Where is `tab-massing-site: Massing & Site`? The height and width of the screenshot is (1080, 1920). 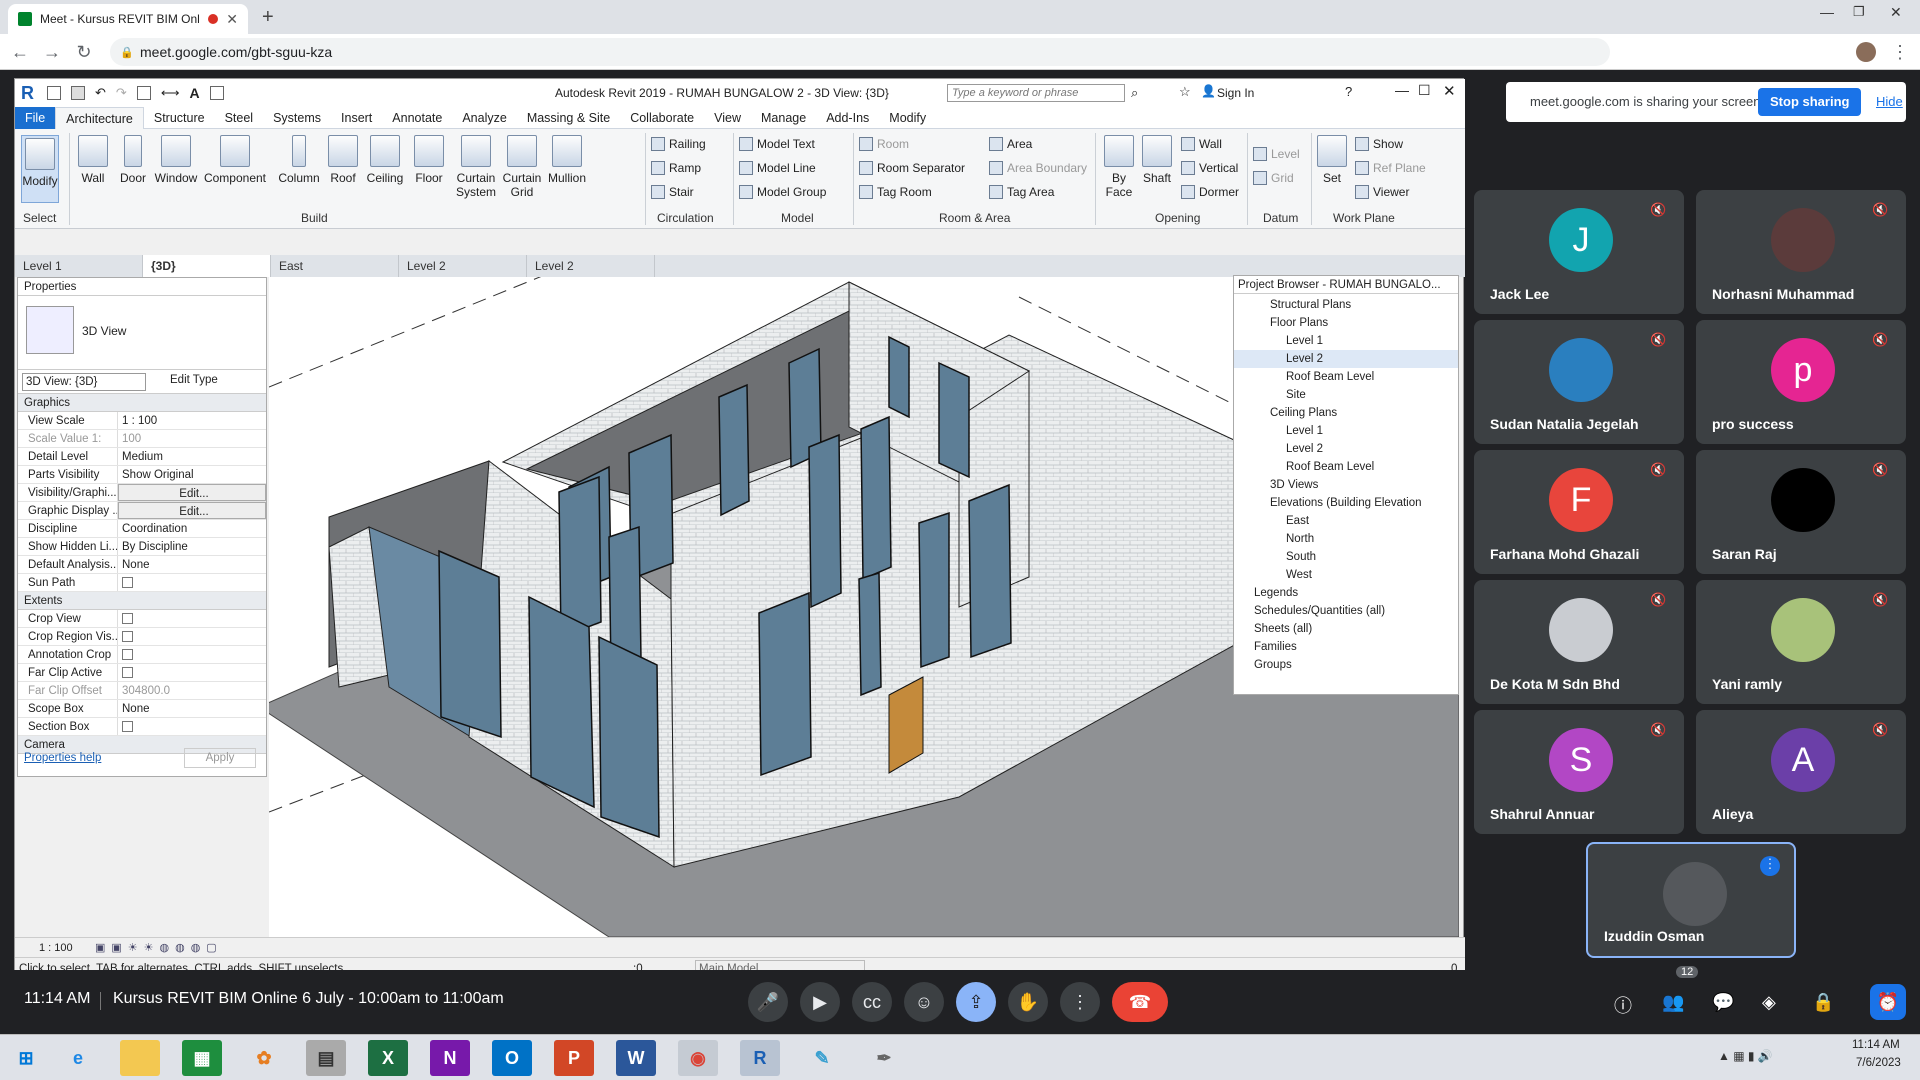 tab-massing-site: Massing & Site is located at coordinates (568, 118).